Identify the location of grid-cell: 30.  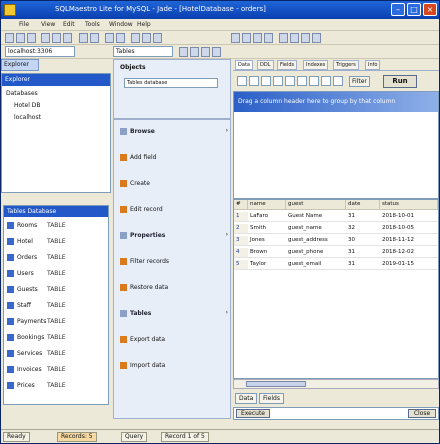
(363, 241).